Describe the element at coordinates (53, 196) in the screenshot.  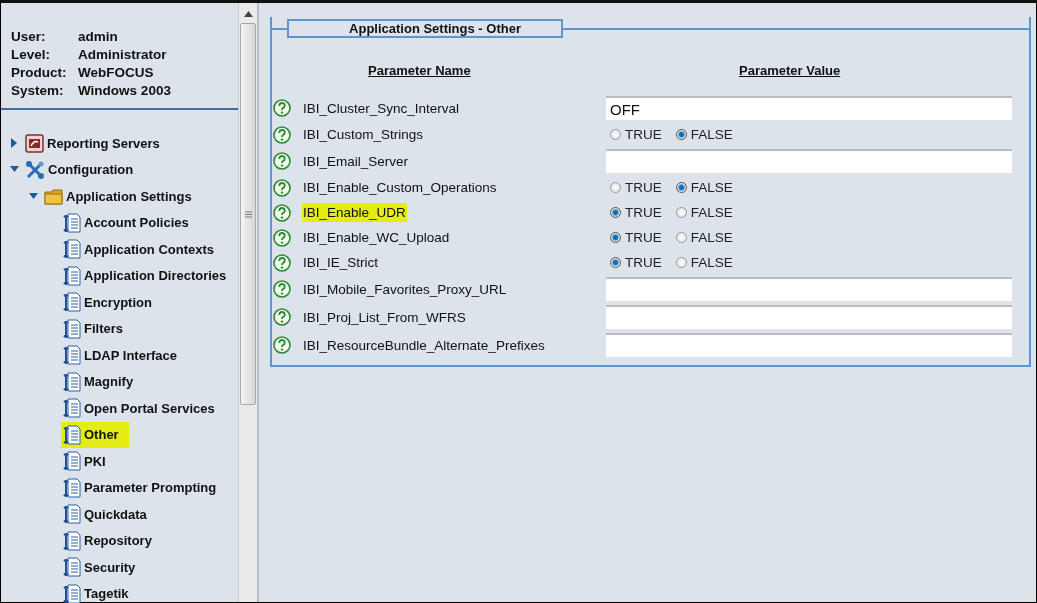
I see `folder-icon` at that location.